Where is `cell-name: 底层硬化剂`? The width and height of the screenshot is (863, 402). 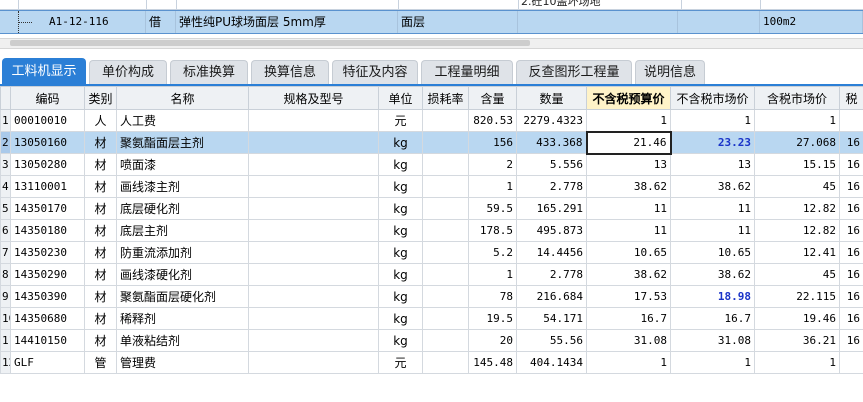 cell-name: 底层硬化剂 is located at coordinates (182, 208).